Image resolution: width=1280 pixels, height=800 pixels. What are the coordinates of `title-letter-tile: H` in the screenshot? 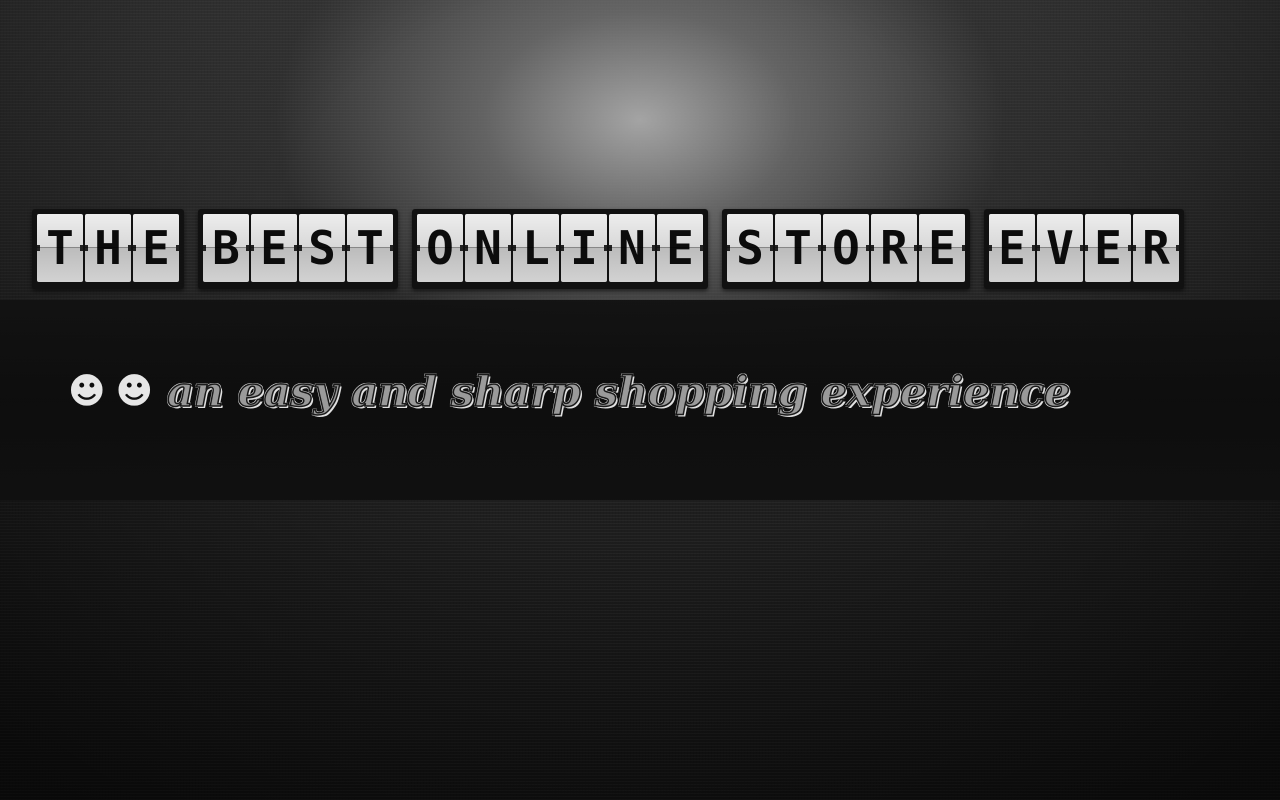 It's located at (108, 248).